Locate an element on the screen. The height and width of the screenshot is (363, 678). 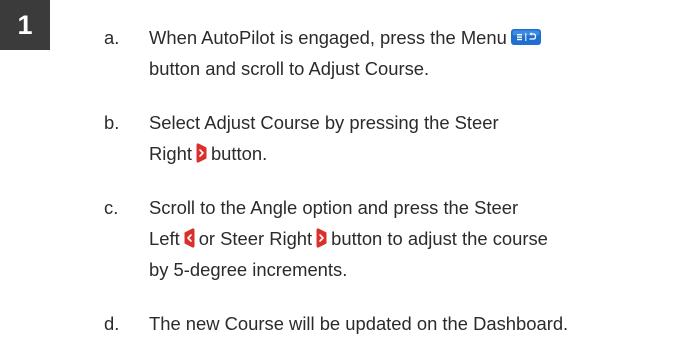
step-line: Right button. is located at coordinates (413, 153).